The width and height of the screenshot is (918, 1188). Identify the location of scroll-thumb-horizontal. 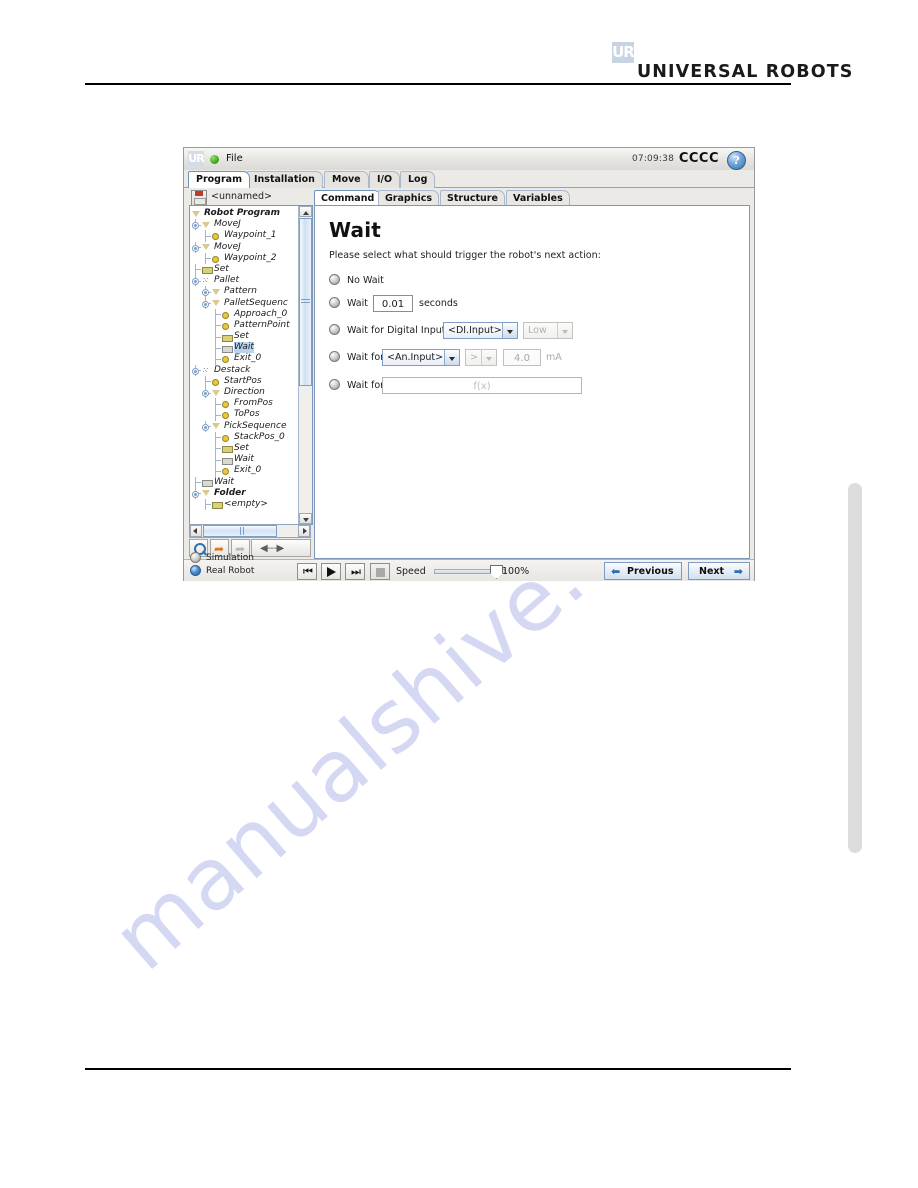
(240, 531).